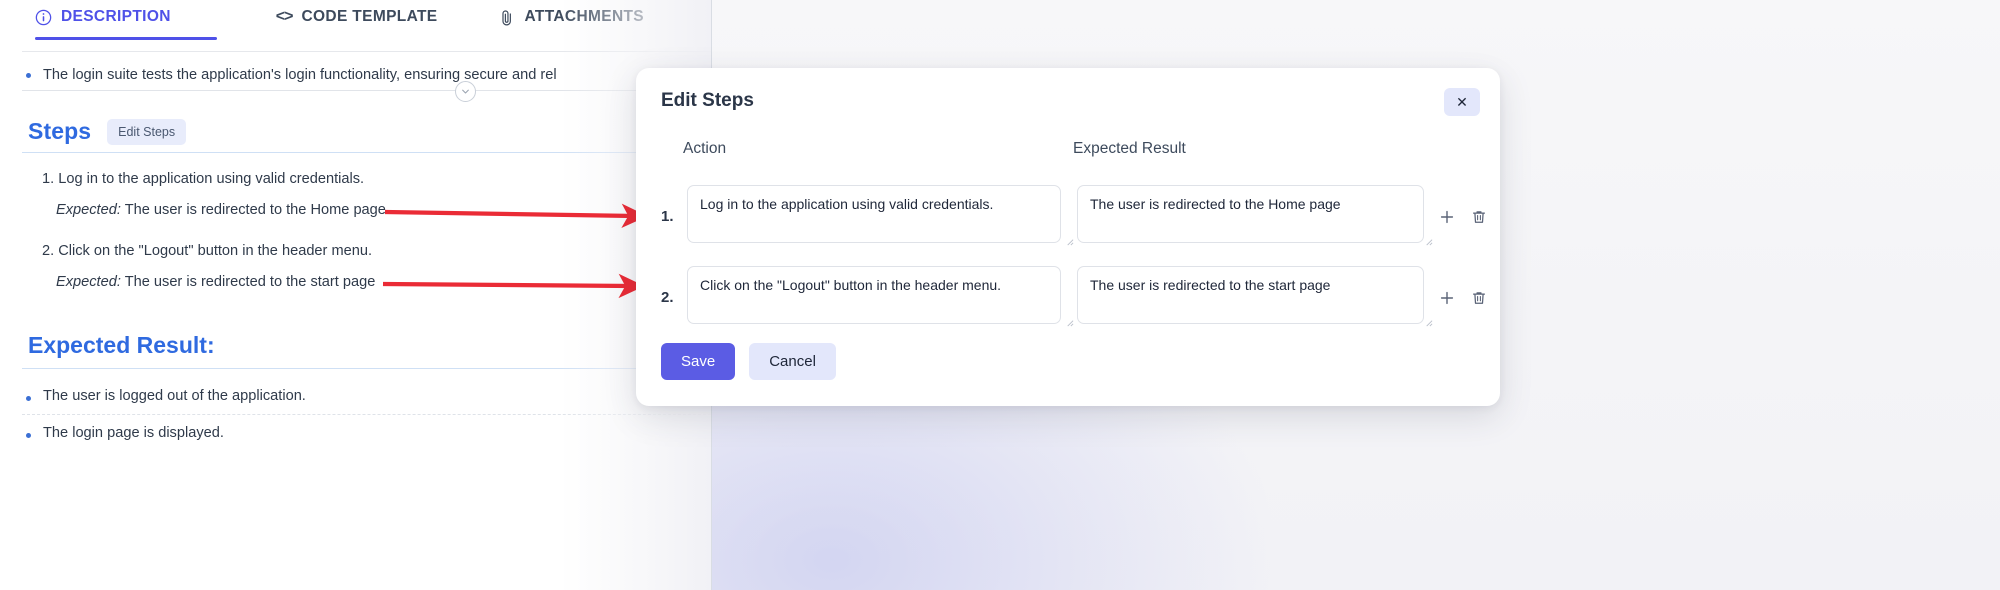  I want to click on tab-description: DESCRIPTION, so click(126, 20).